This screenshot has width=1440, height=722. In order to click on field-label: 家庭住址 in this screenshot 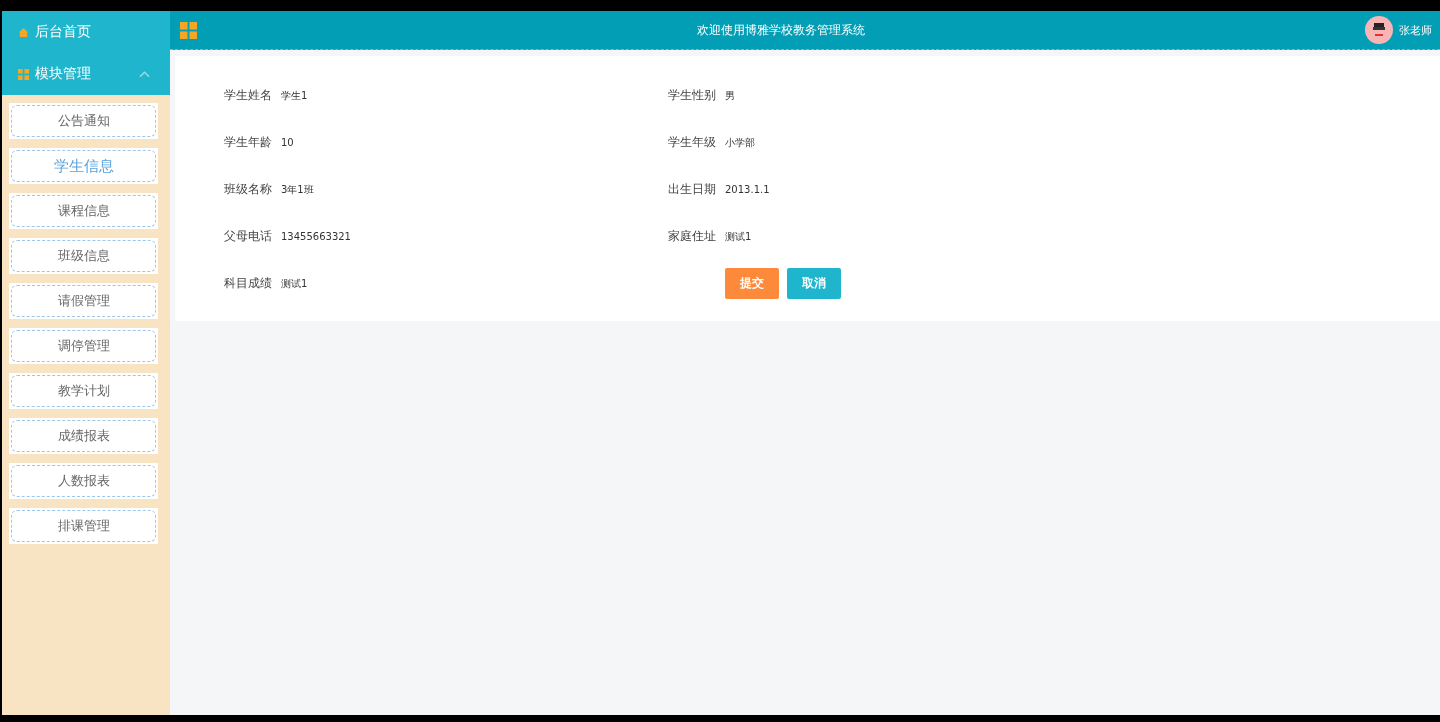, I will do `click(692, 236)`.